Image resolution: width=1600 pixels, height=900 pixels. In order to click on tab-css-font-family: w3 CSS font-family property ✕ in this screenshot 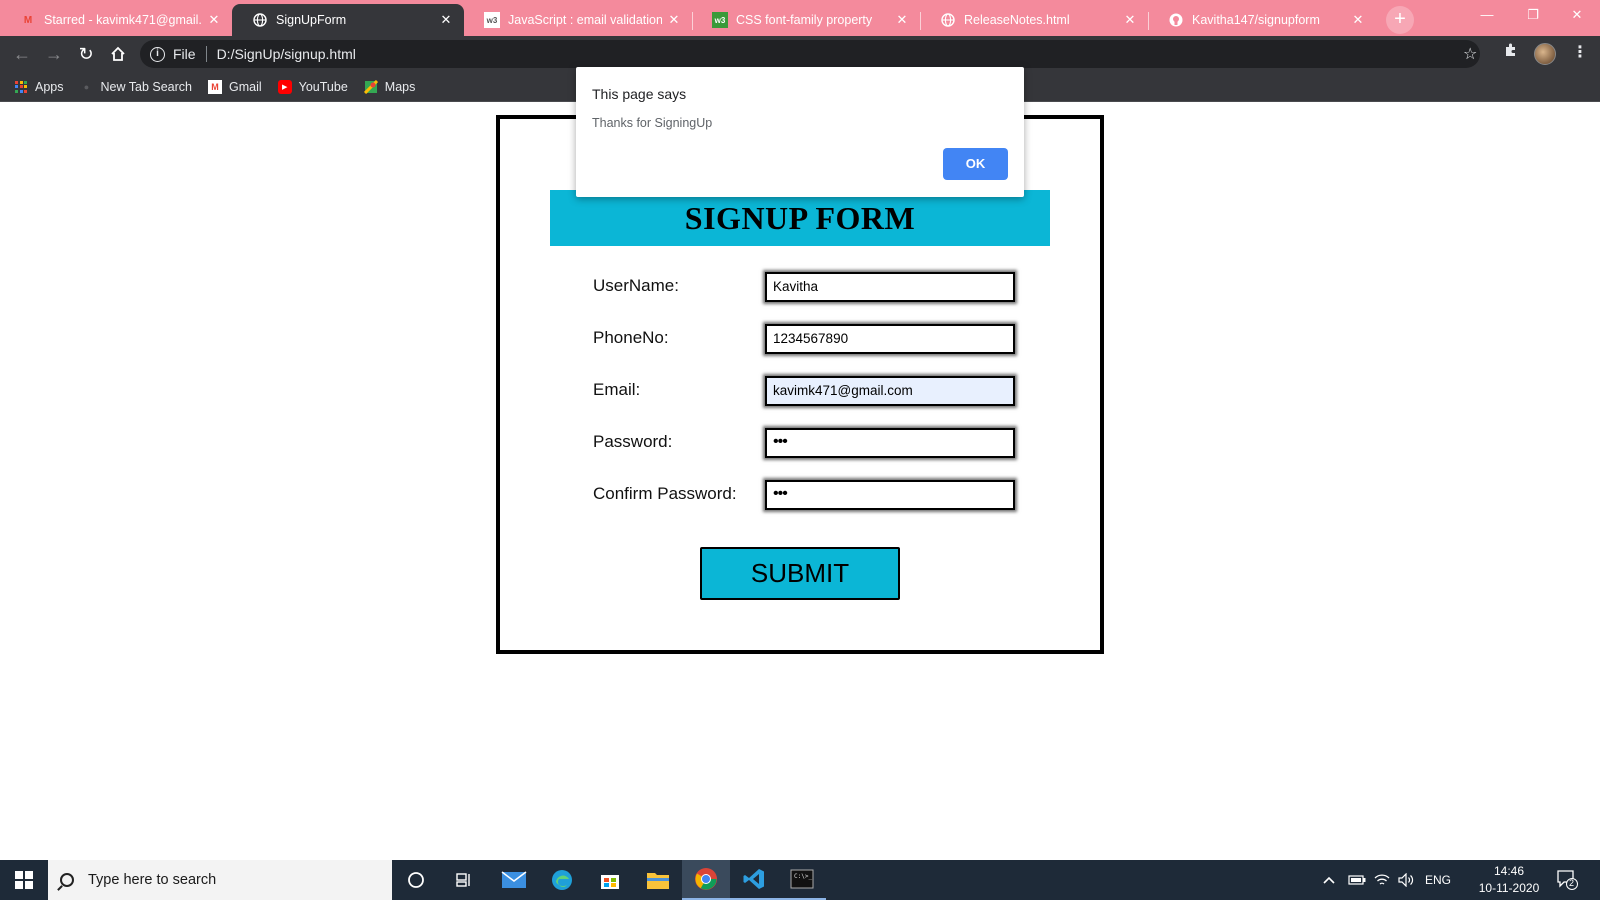, I will do `click(806, 20)`.